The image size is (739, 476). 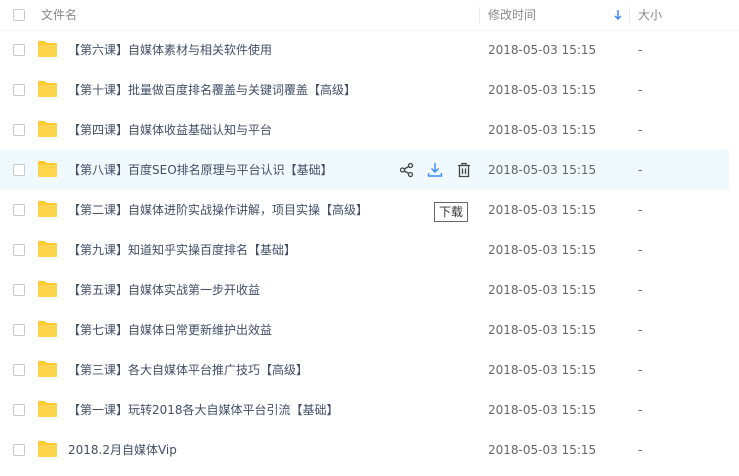 What do you see at coordinates (407, 170) in the screenshot?
I see `share-icon` at bounding box center [407, 170].